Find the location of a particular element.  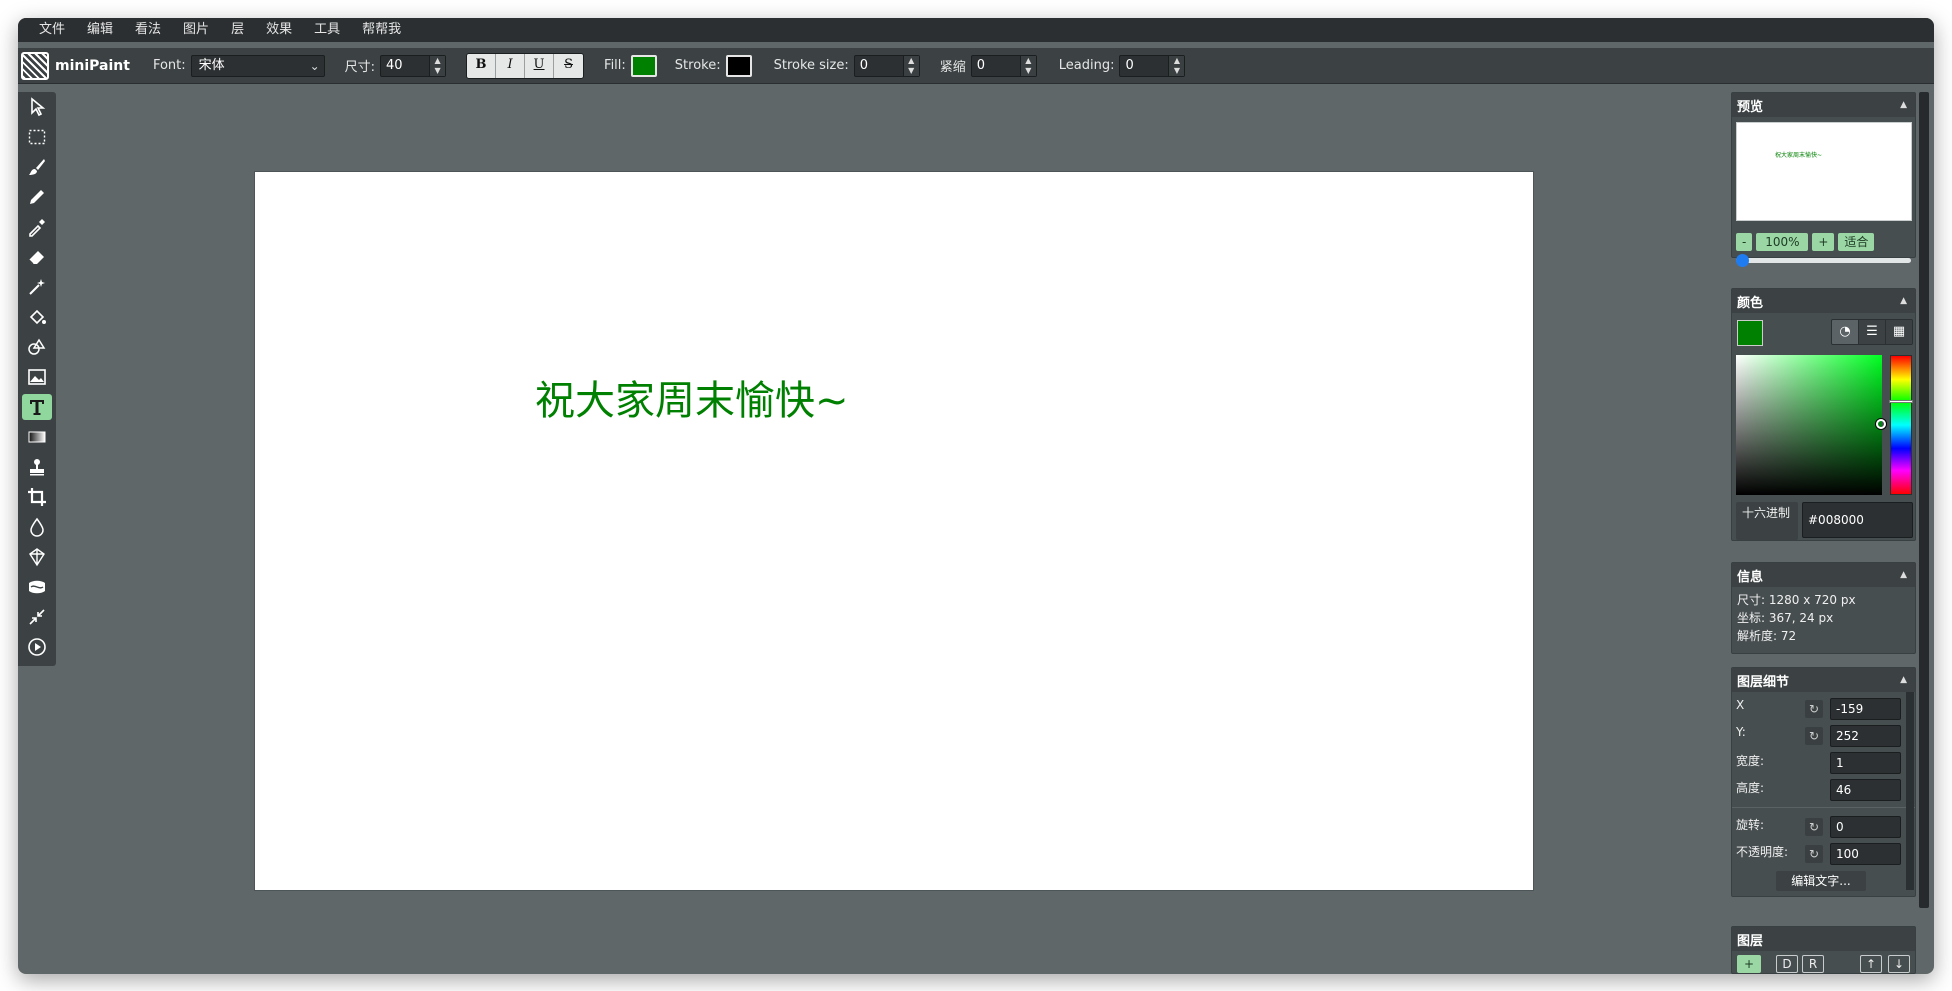

zoom-slider is located at coordinates (1823, 260).